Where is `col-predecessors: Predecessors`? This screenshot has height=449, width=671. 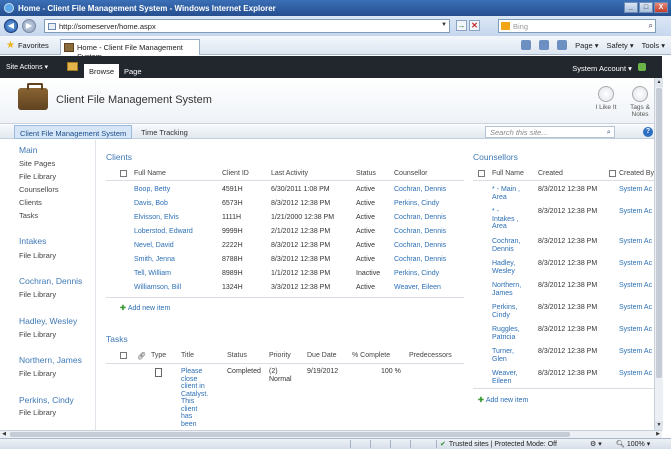
col-predecessors: Predecessors is located at coordinates (430, 355).